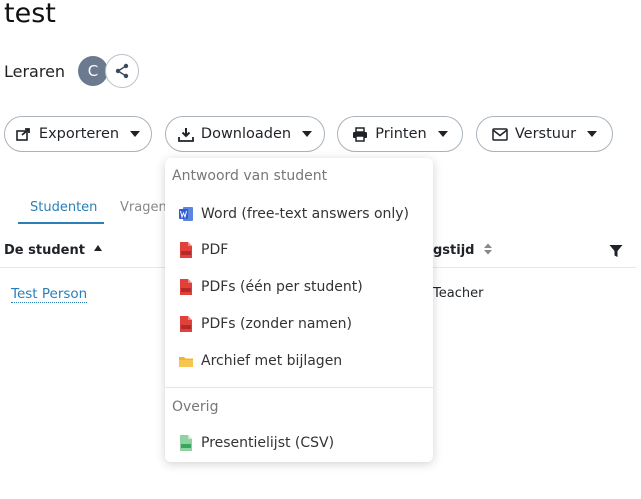  I want to click on export-icon, so click(23, 134).